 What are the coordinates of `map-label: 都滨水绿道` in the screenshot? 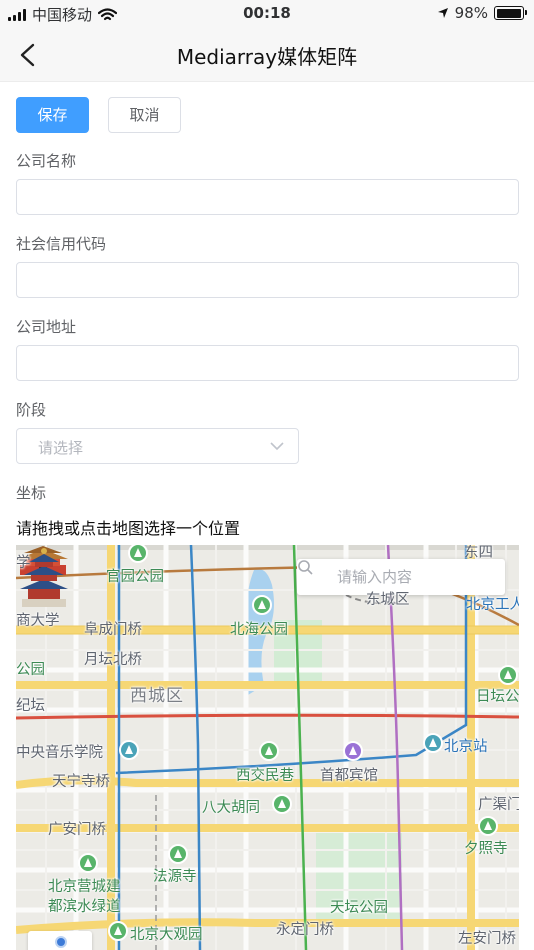 It's located at (84, 907).